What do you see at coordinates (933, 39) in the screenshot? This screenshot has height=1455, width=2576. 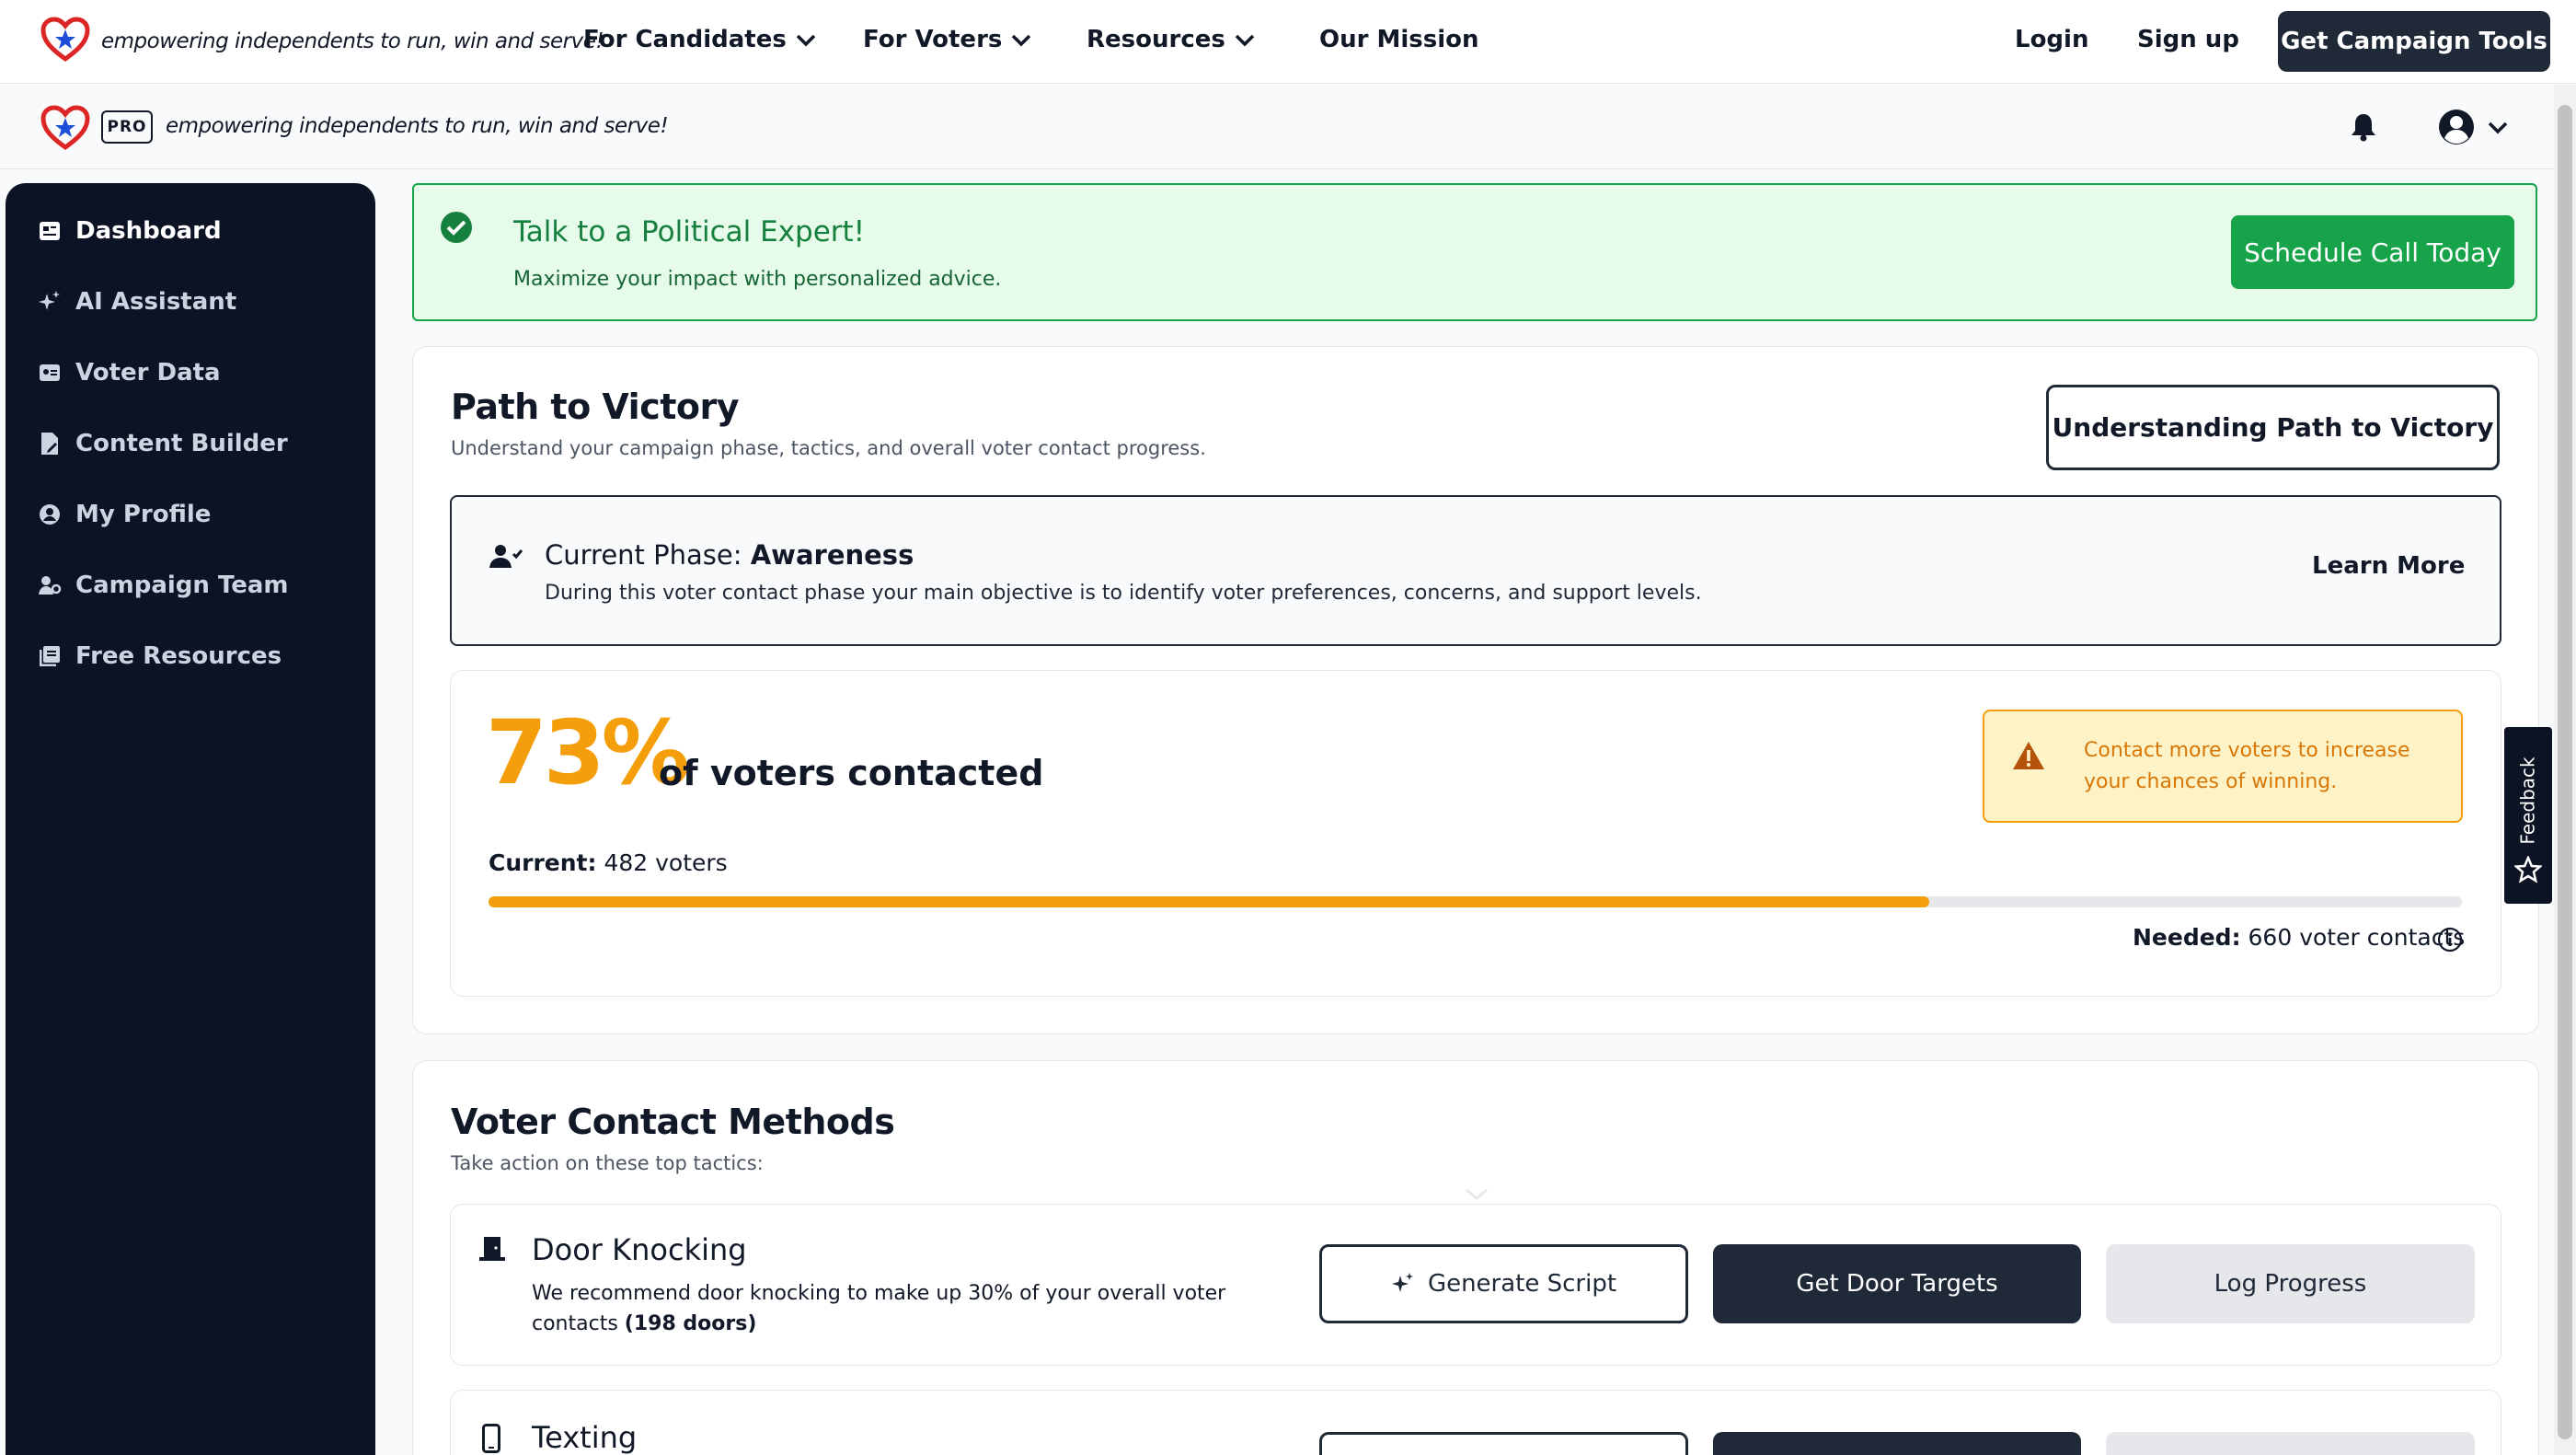 I see `nav-for-voters-label: For Voters` at bounding box center [933, 39].